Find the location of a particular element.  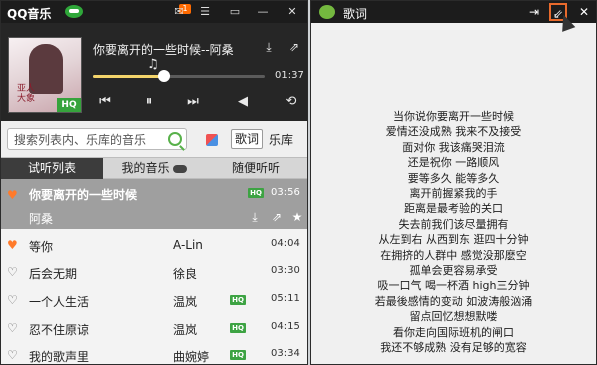

song-artist: 徐良 is located at coordinates (185, 274).